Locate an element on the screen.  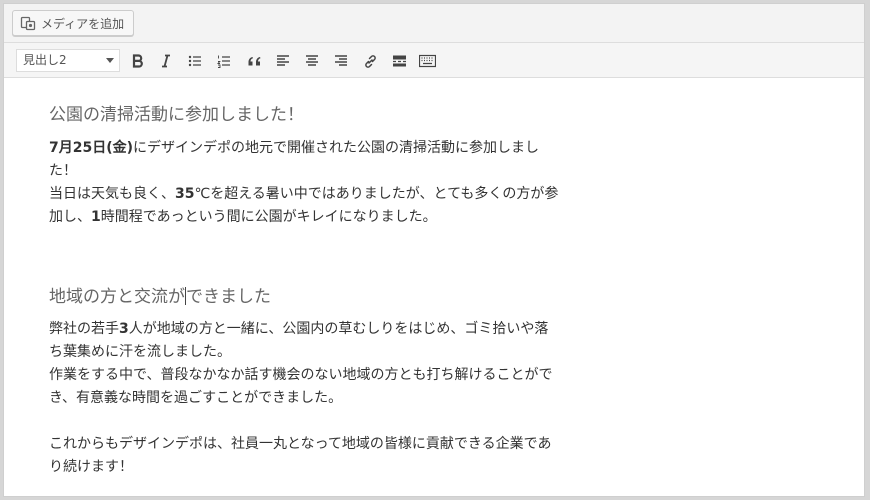
p3-line2-text: り続けます！ is located at coordinates (91, 467).